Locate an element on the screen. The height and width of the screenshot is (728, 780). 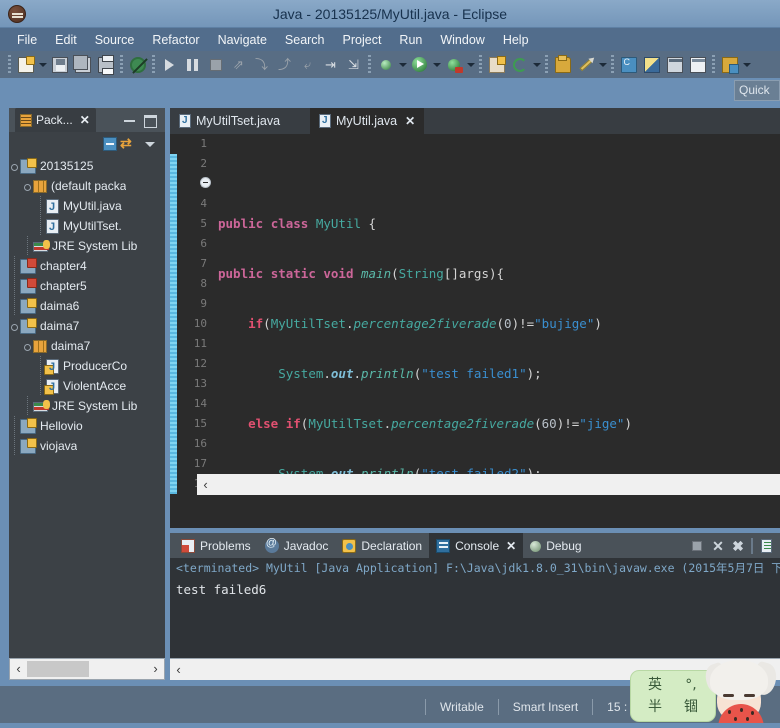
tab-debug: Debug is located at coordinates (555, 545).